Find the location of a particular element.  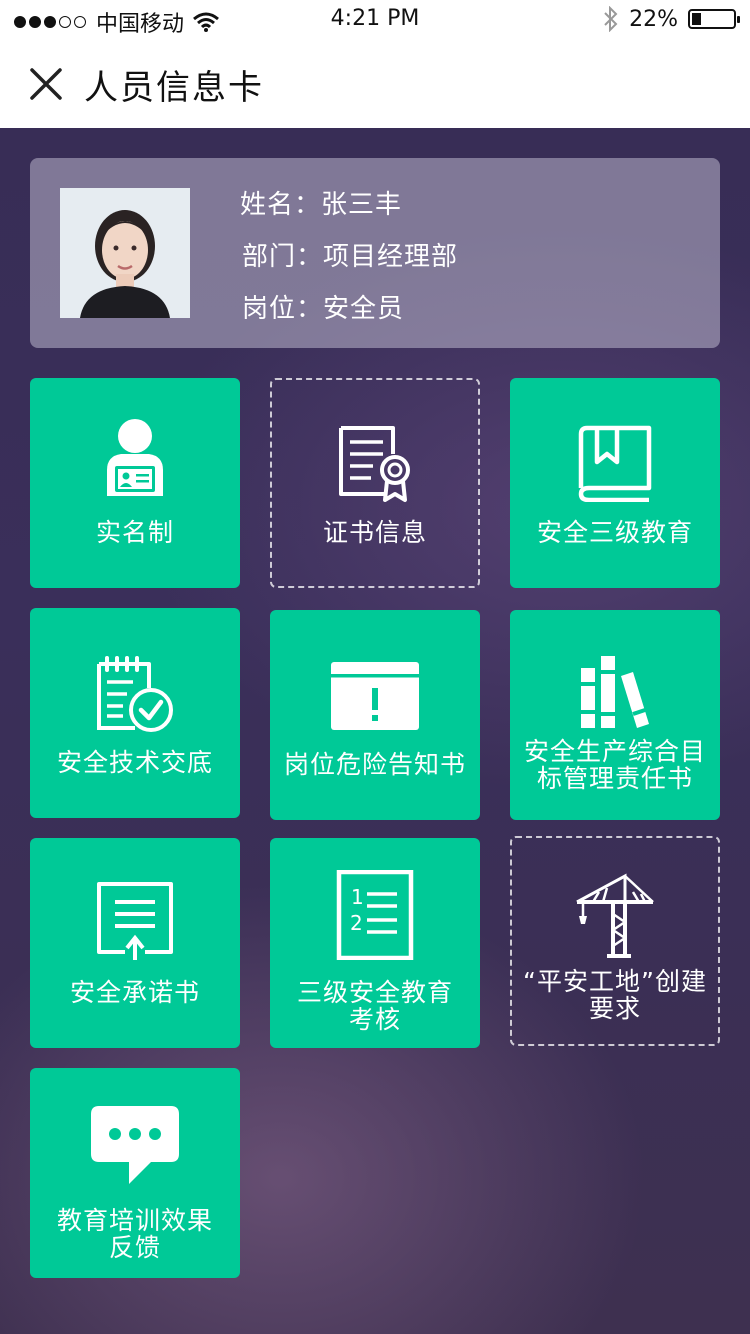

battery-percent: 22% is located at coordinates (653, 19).